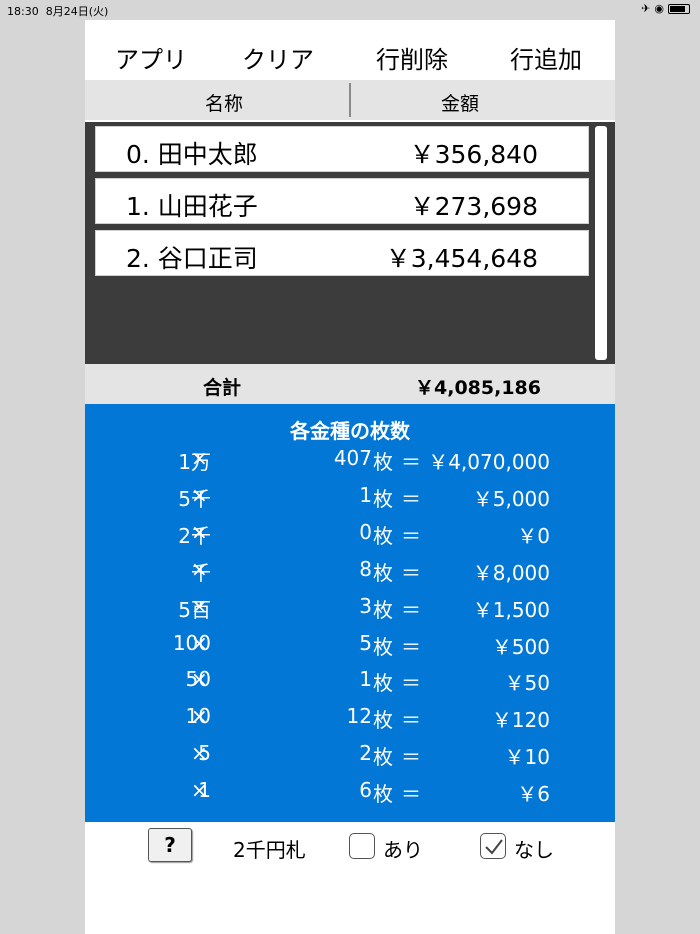  I want to click on denomination-count: 12, so click(359, 716).